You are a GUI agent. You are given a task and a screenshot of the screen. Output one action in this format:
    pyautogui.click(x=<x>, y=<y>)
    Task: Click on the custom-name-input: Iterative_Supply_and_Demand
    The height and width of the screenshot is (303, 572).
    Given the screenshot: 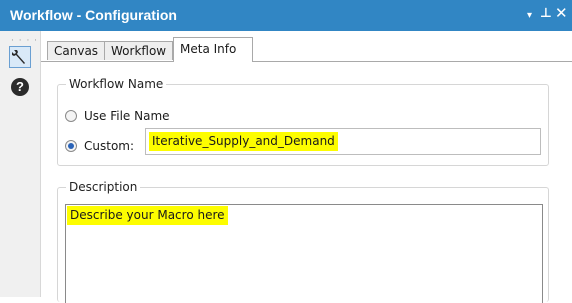 What is the action you would take?
    pyautogui.click(x=343, y=141)
    